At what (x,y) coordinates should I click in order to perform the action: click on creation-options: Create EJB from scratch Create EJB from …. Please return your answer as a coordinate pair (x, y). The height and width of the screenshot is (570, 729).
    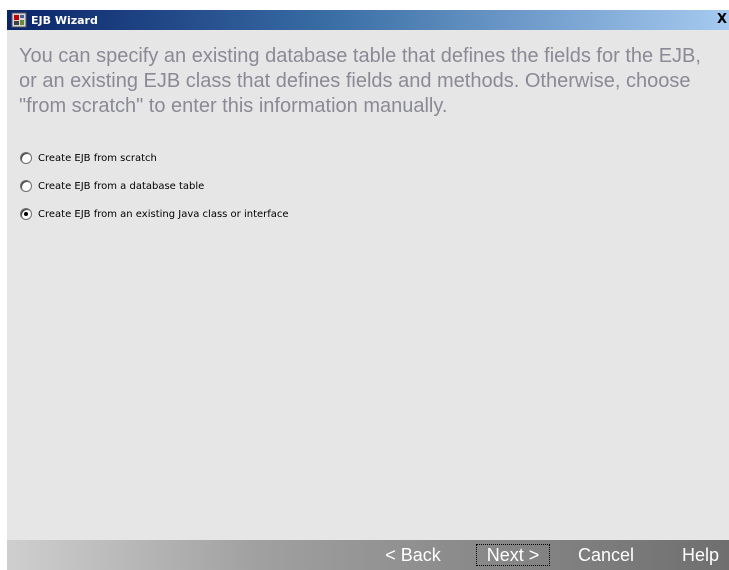
    Looking at the image, I should click on (154, 193).